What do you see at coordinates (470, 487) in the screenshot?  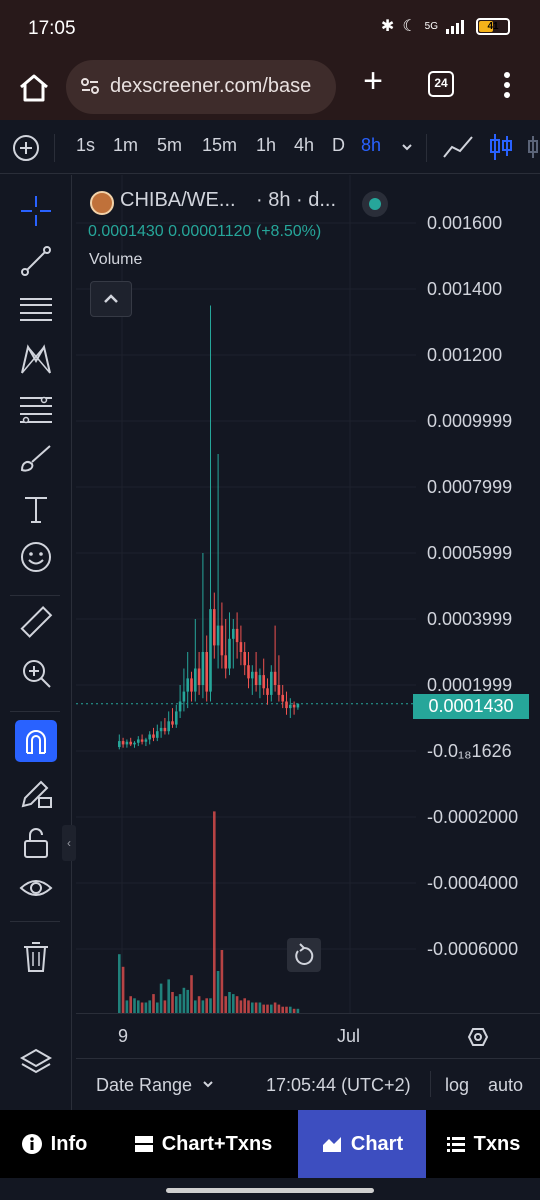 I see `price-tick: 0.0007999` at bounding box center [470, 487].